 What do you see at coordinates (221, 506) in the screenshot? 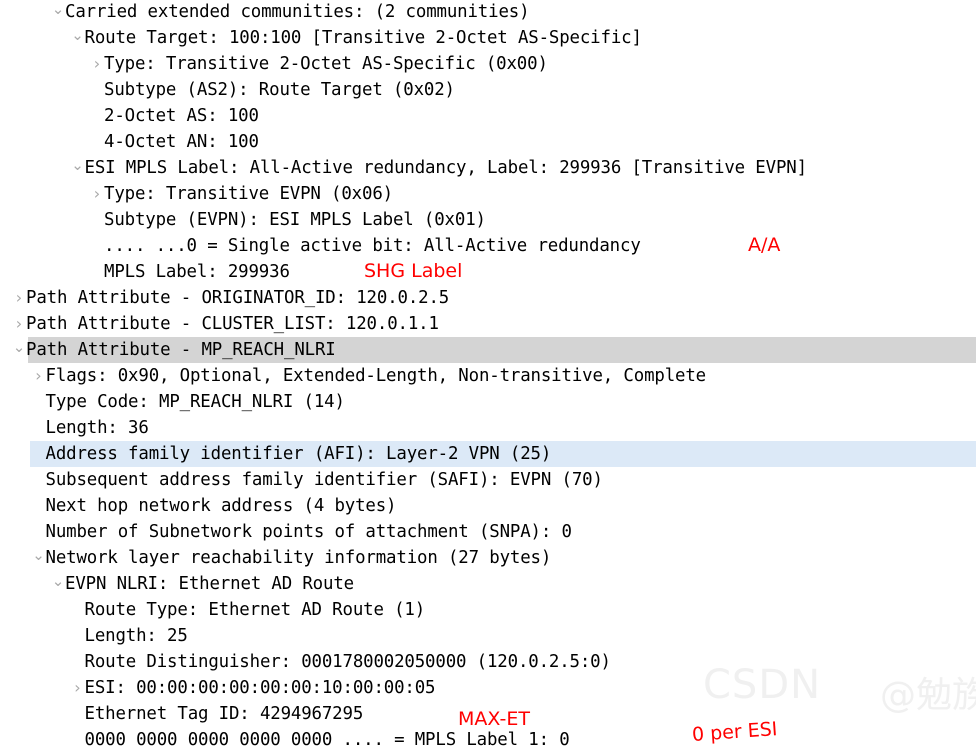
I see `tree-row-label: Next hop network address (4 bytes)` at bounding box center [221, 506].